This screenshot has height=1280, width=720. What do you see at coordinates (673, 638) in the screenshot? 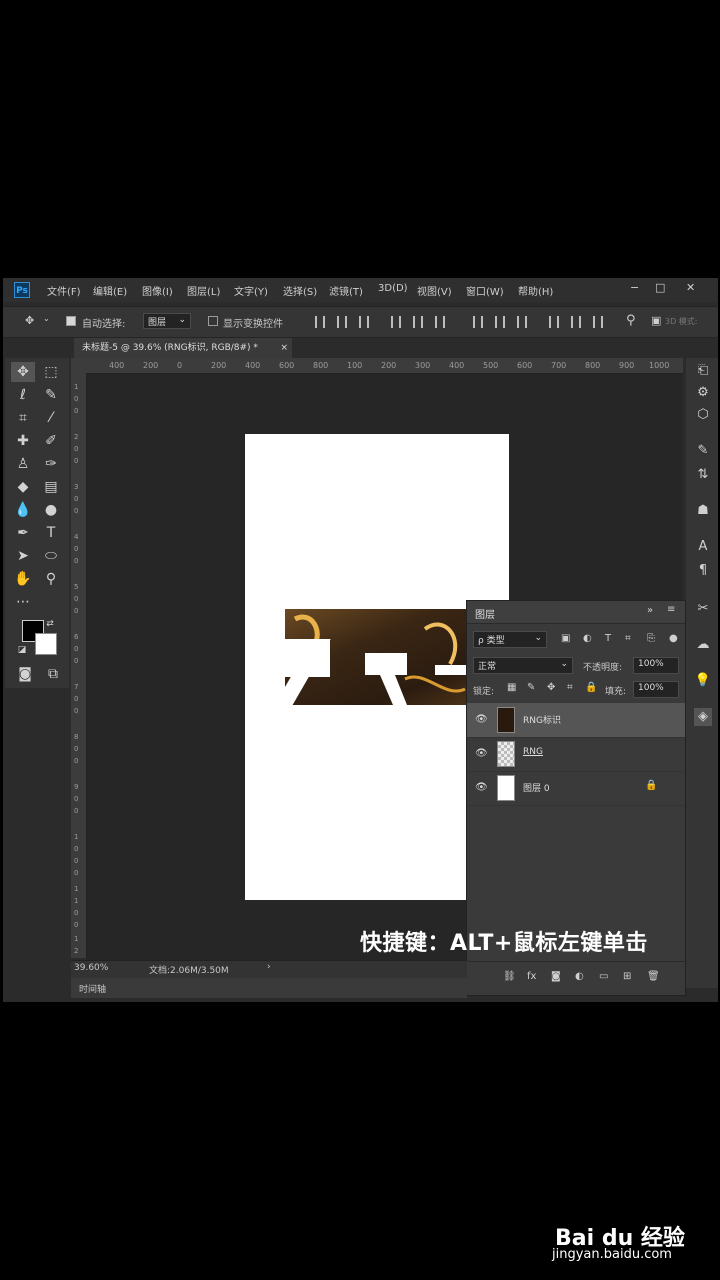
I see `filter-toggle-icon: ●` at bounding box center [673, 638].